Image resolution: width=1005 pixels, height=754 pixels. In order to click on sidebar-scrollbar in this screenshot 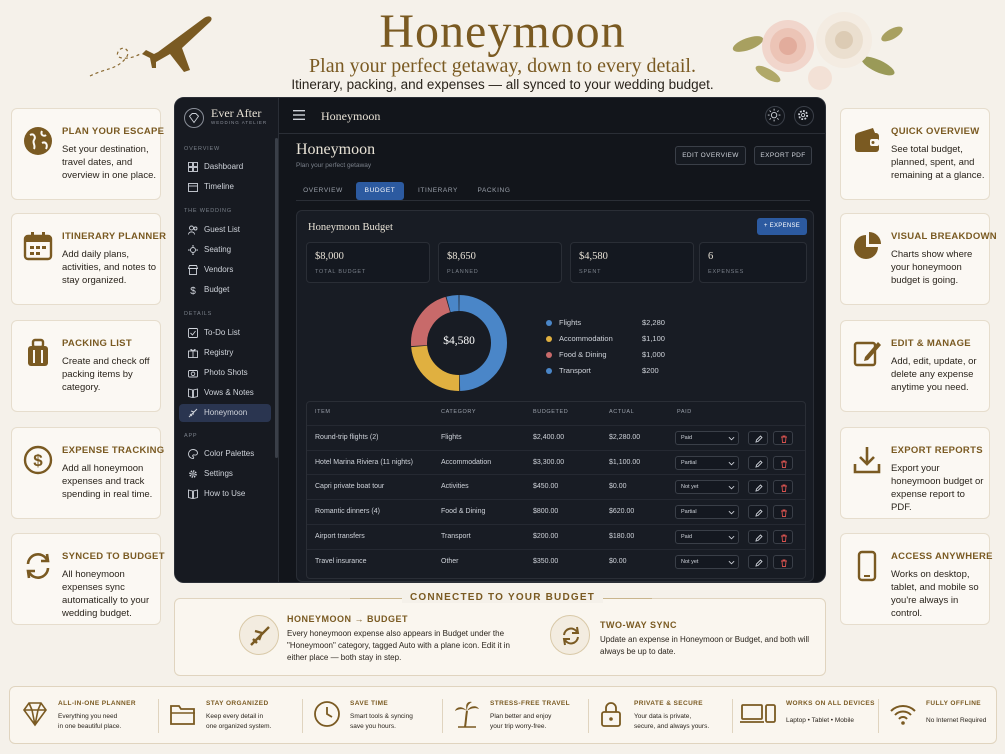, I will do `click(276, 298)`.